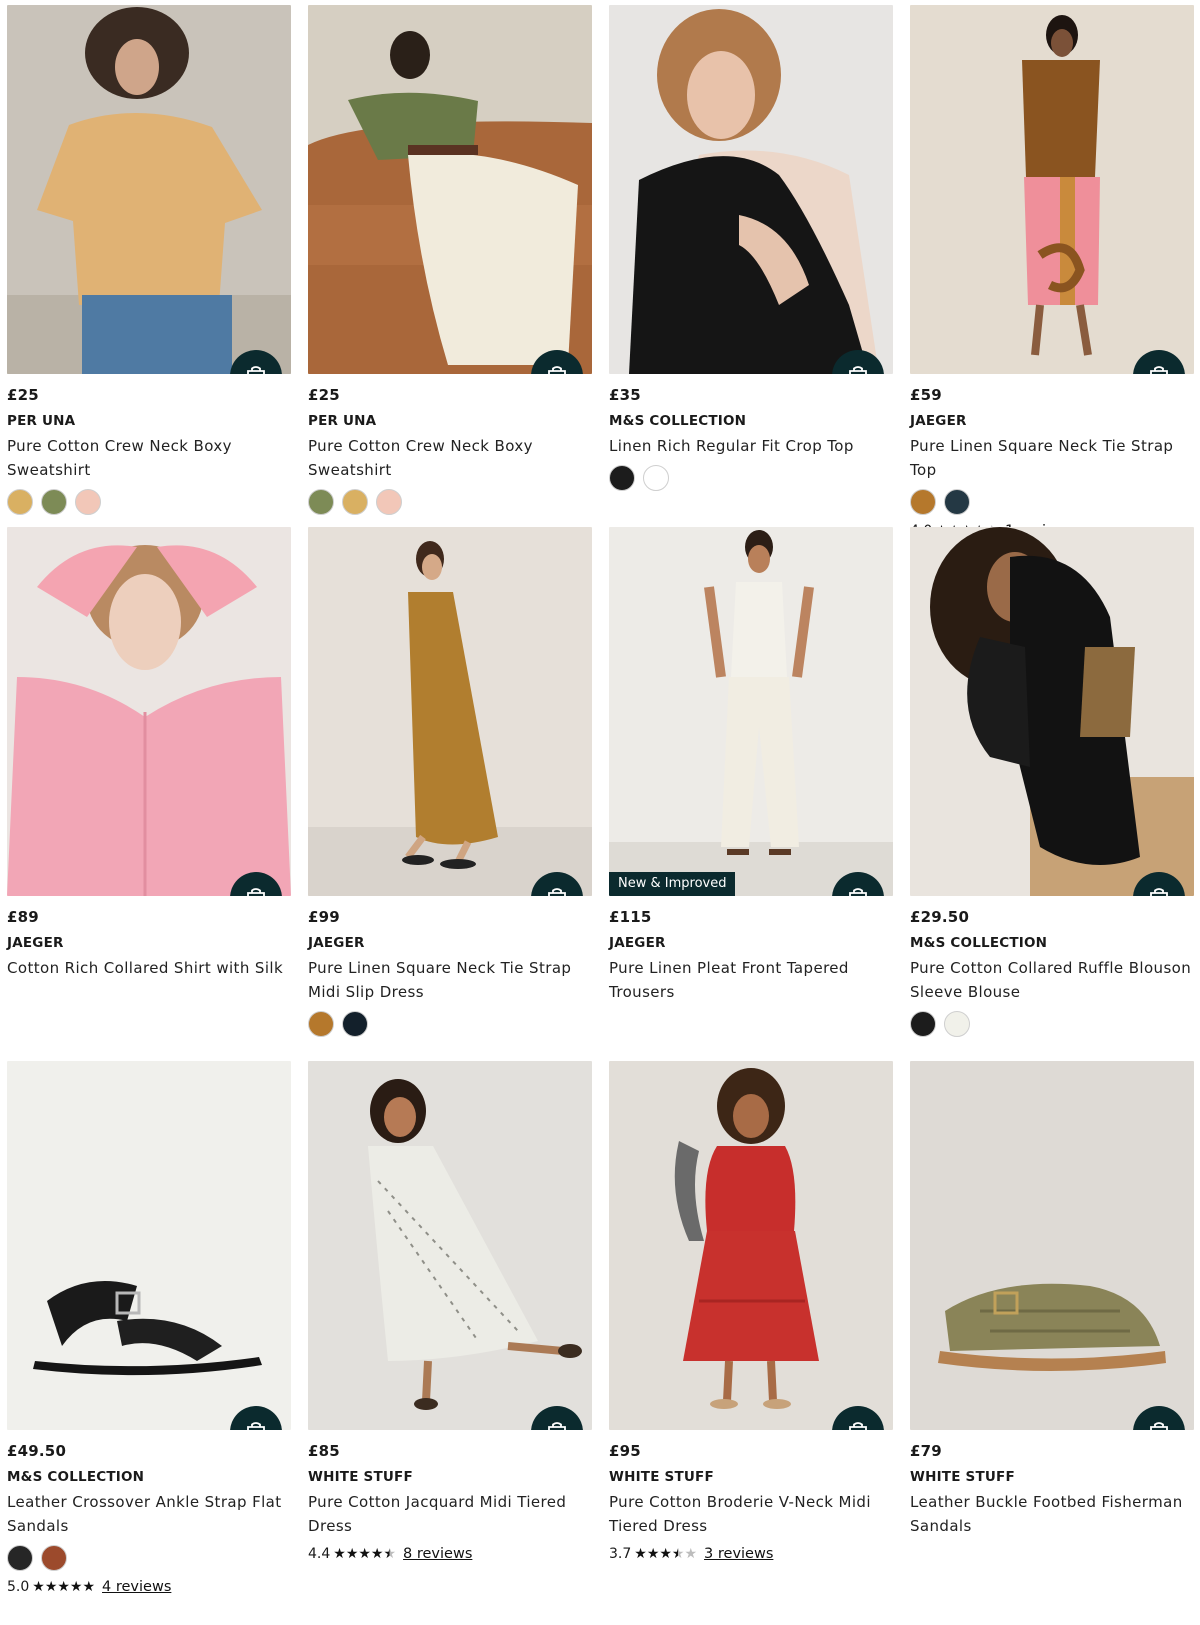 The width and height of the screenshot is (1200, 1625). What do you see at coordinates (23, 917) in the screenshot?
I see `product-price: £89` at bounding box center [23, 917].